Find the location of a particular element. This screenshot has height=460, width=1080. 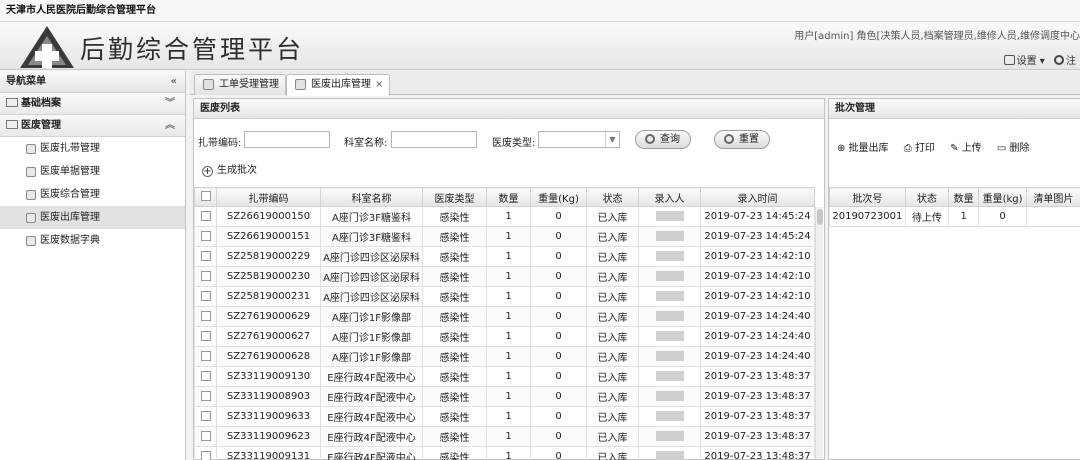

cell-code: SZ26619000151 is located at coordinates (268, 236).